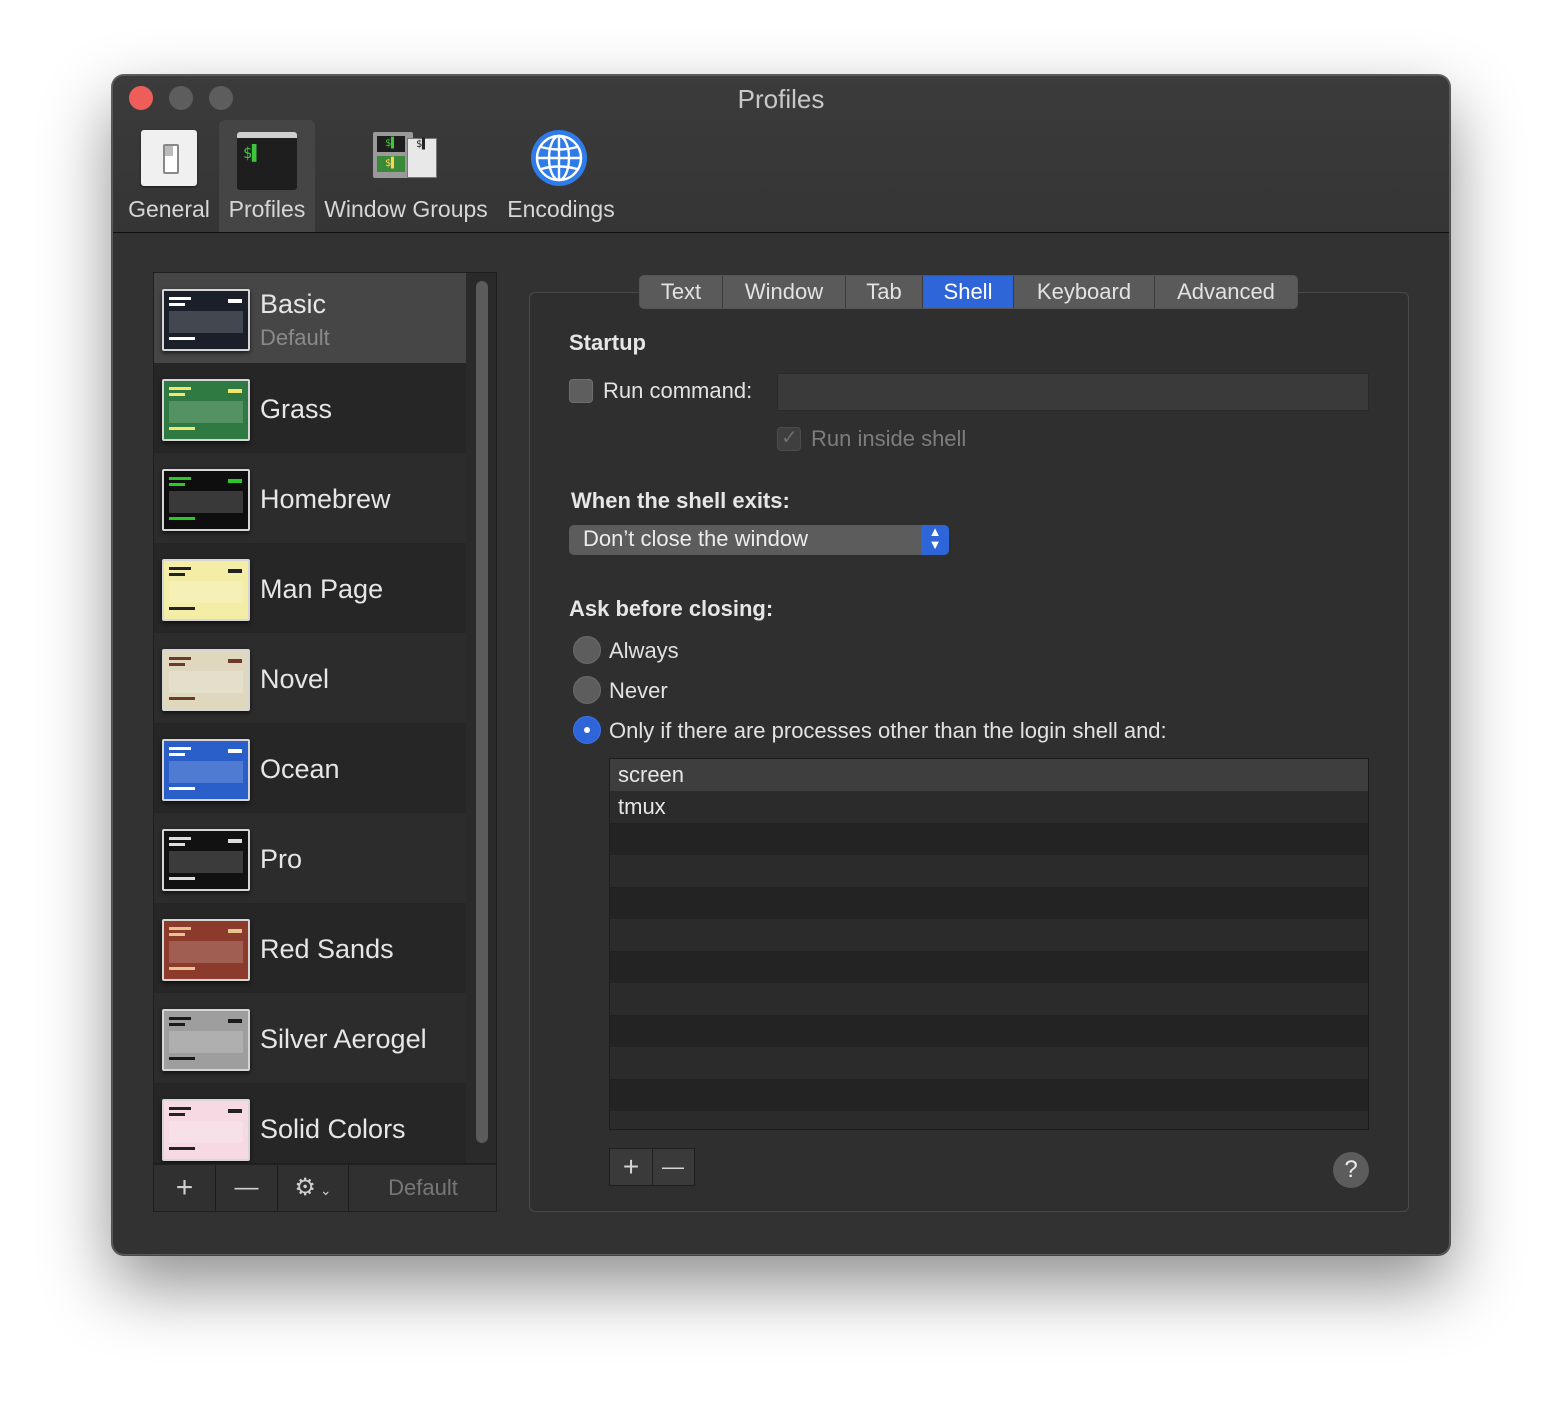 The image size is (1560, 1402). What do you see at coordinates (423, 1188) in the screenshot?
I see `set-default-profile-button: Default` at bounding box center [423, 1188].